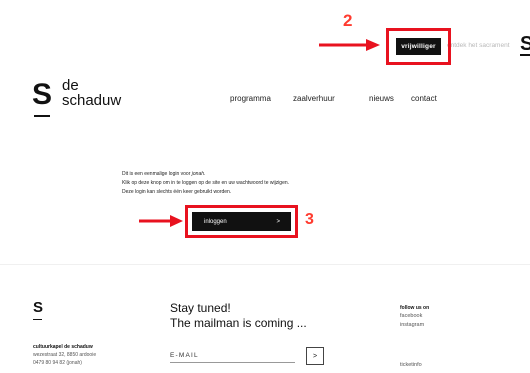 The height and width of the screenshot is (373, 530). I want to click on footer-address: wezestraat 32, 8850 ardooie, so click(65, 355).